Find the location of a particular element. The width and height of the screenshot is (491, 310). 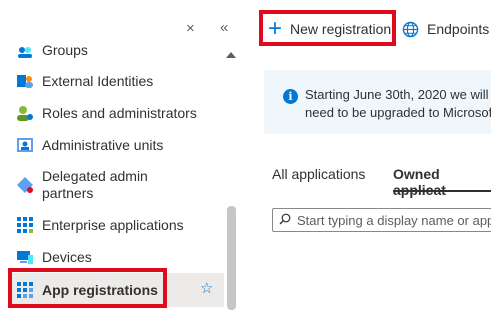

endpoints-button: Endpoints is located at coordinates (445, 29).